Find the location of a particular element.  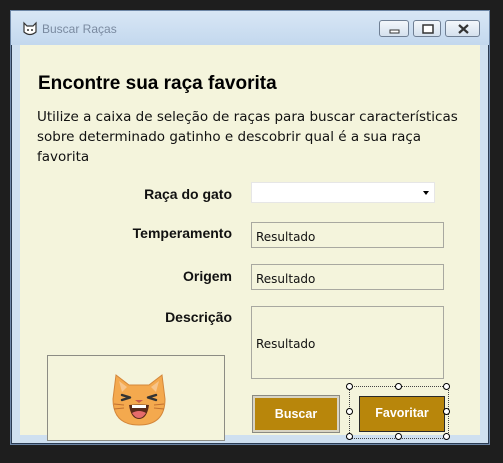

temperament-field: Resultado is located at coordinates (347, 235).